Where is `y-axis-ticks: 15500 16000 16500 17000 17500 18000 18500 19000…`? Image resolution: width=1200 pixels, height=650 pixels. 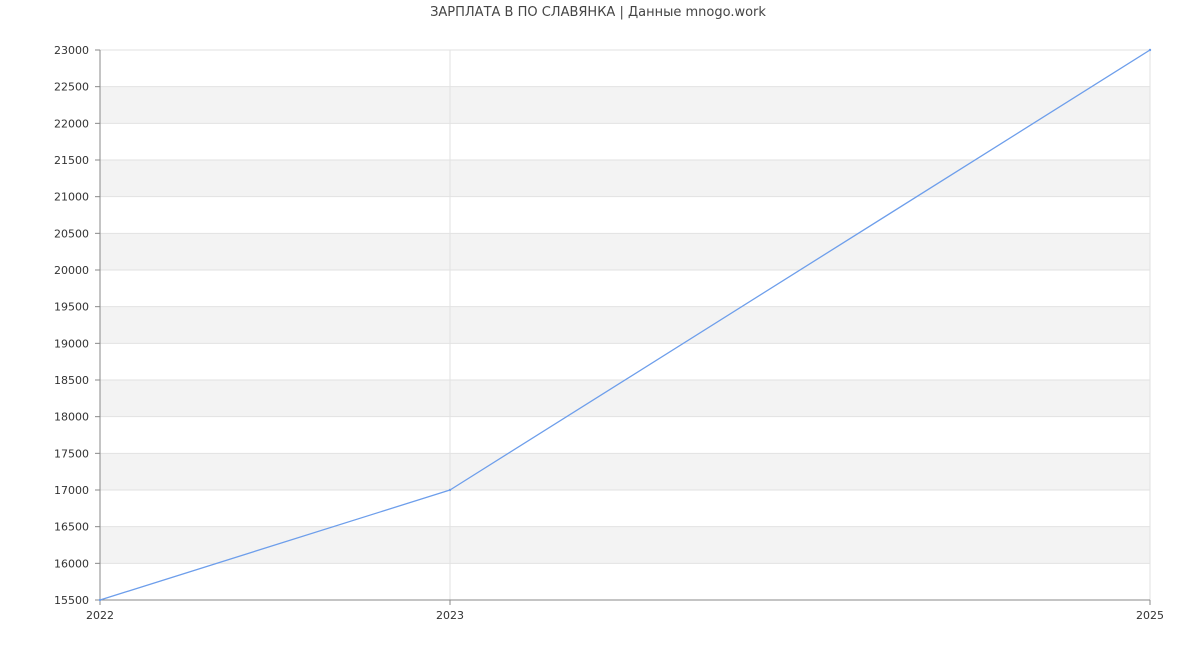 y-axis-ticks: 15500 16000 16500 17000 17500 18000 18500 19000… is located at coordinates (77, 325).